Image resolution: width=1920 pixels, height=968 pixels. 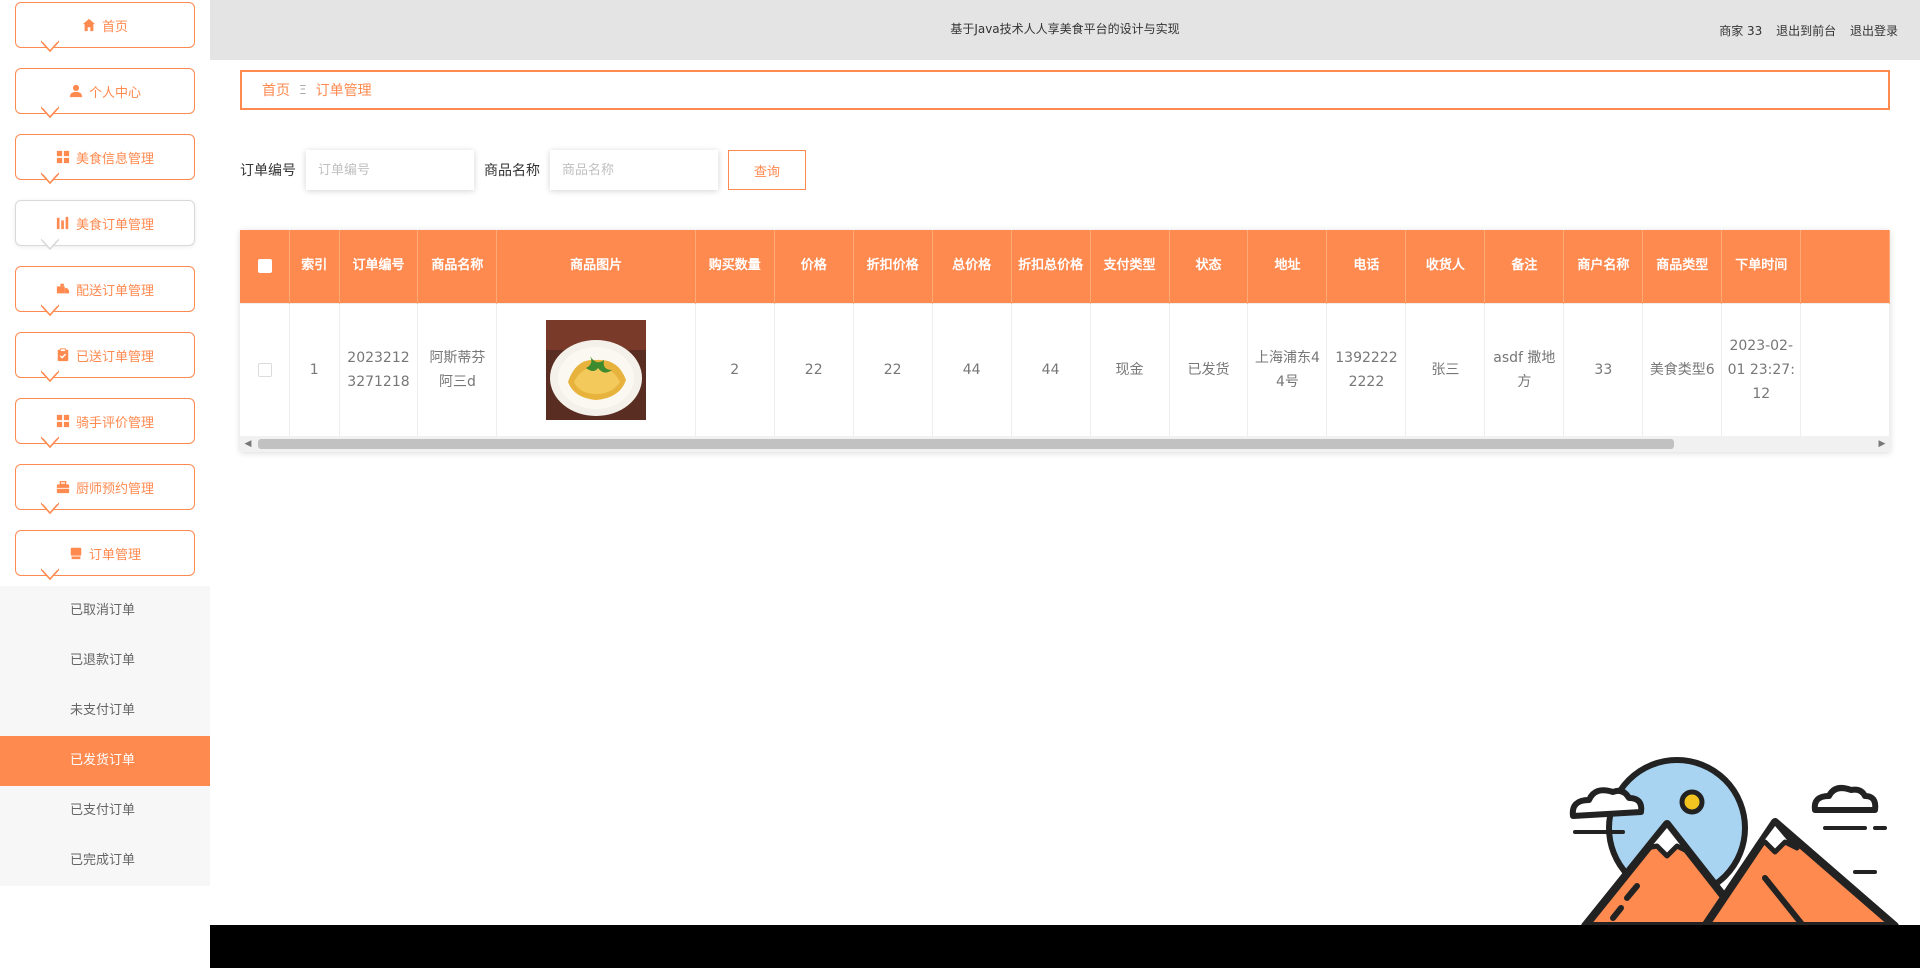 What do you see at coordinates (1524, 266) in the screenshot?
I see `col-header: 备注` at bounding box center [1524, 266].